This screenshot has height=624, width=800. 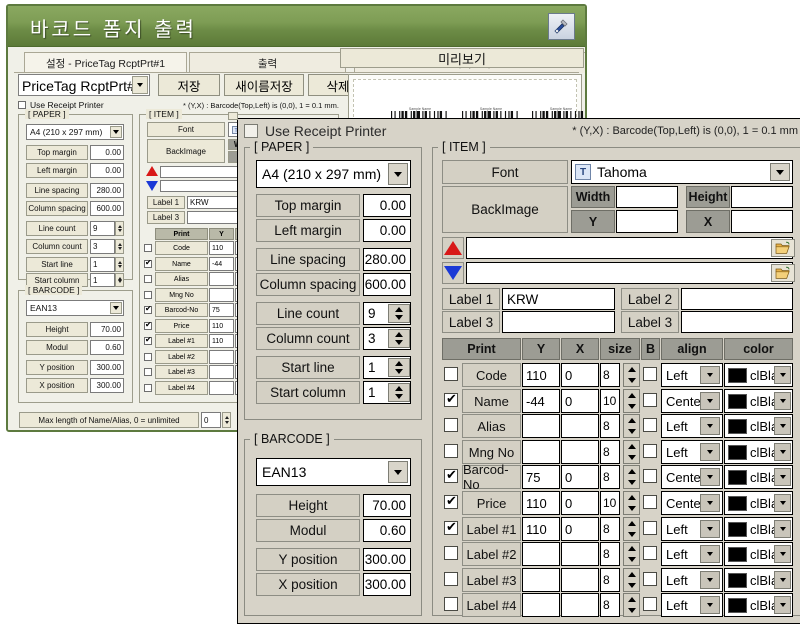 What do you see at coordinates (308, 584) in the screenshot?
I see `barcode-xpos-button: X position` at bounding box center [308, 584].